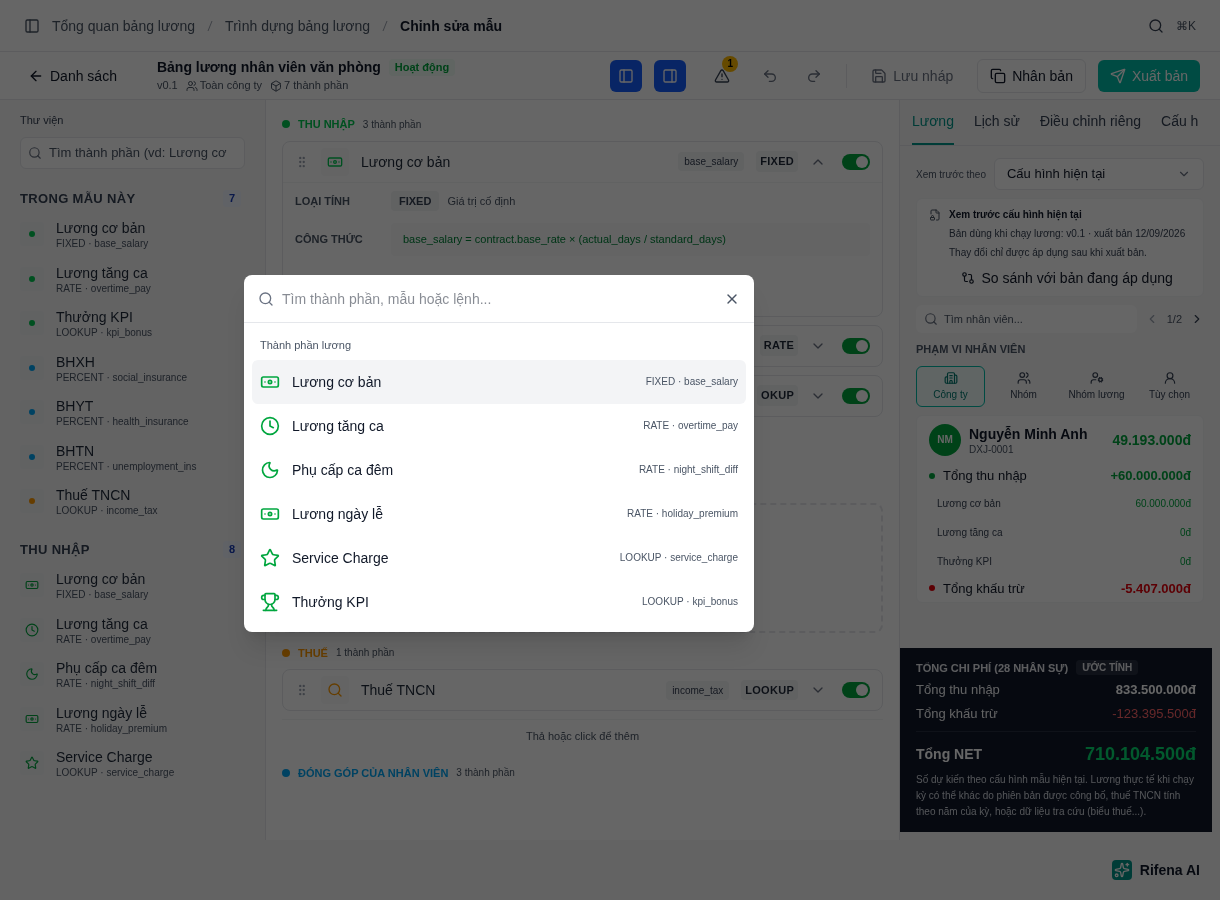  What do you see at coordinates (398, 690) in the screenshot?
I see `component-name: Thuế TNCN` at bounding box center [398, 690].